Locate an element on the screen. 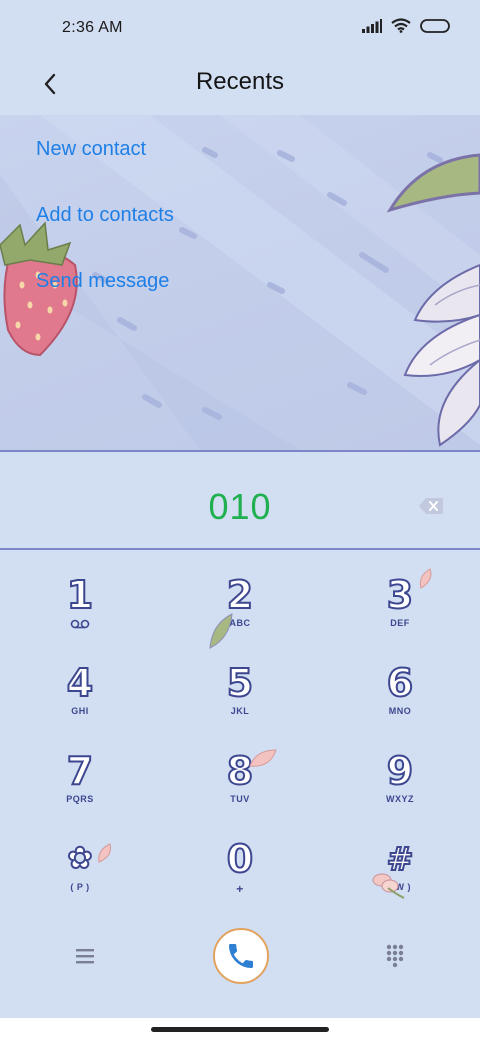  key-6: 6 MNO is located at coordinates (400, 705).